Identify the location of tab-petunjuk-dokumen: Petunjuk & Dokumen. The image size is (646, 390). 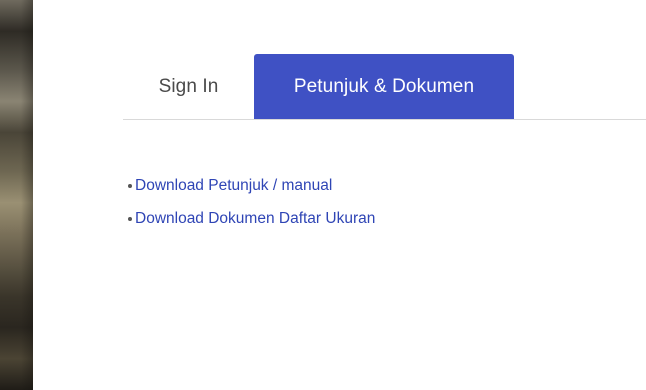
(384, 86).